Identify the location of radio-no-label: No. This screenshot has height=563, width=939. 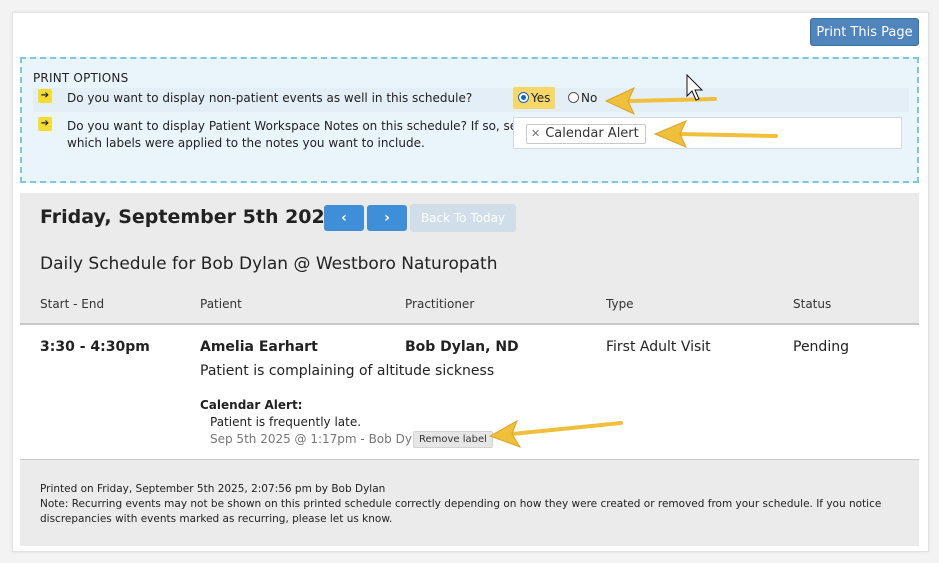
(589, 98).